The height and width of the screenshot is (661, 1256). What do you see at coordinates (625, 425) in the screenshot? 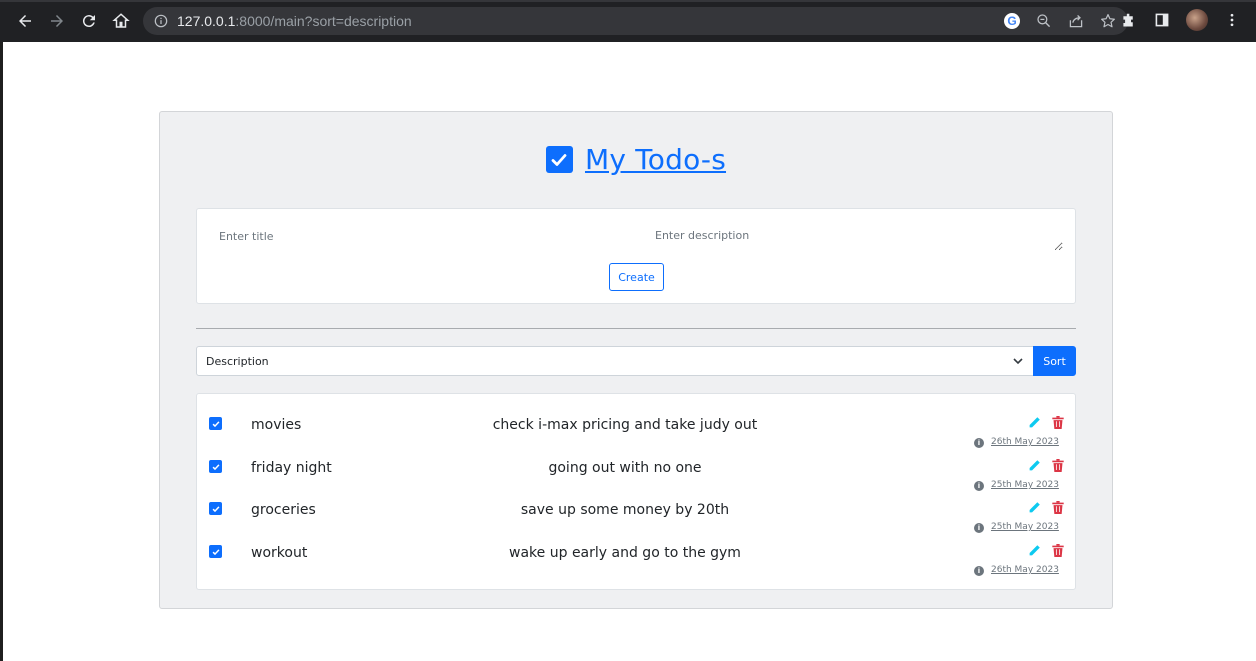
I see `todo-description: check i-max pricing and take judy out` at bounding box center [625, 425].